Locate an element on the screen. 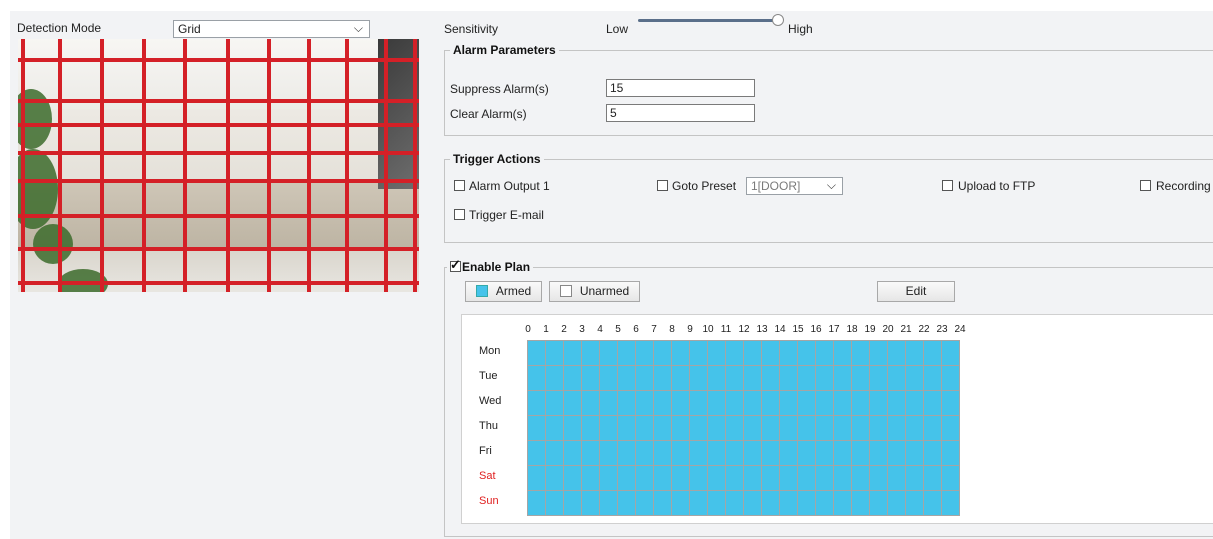  enable-plan-checkbox is located at coordinates (455, 265).